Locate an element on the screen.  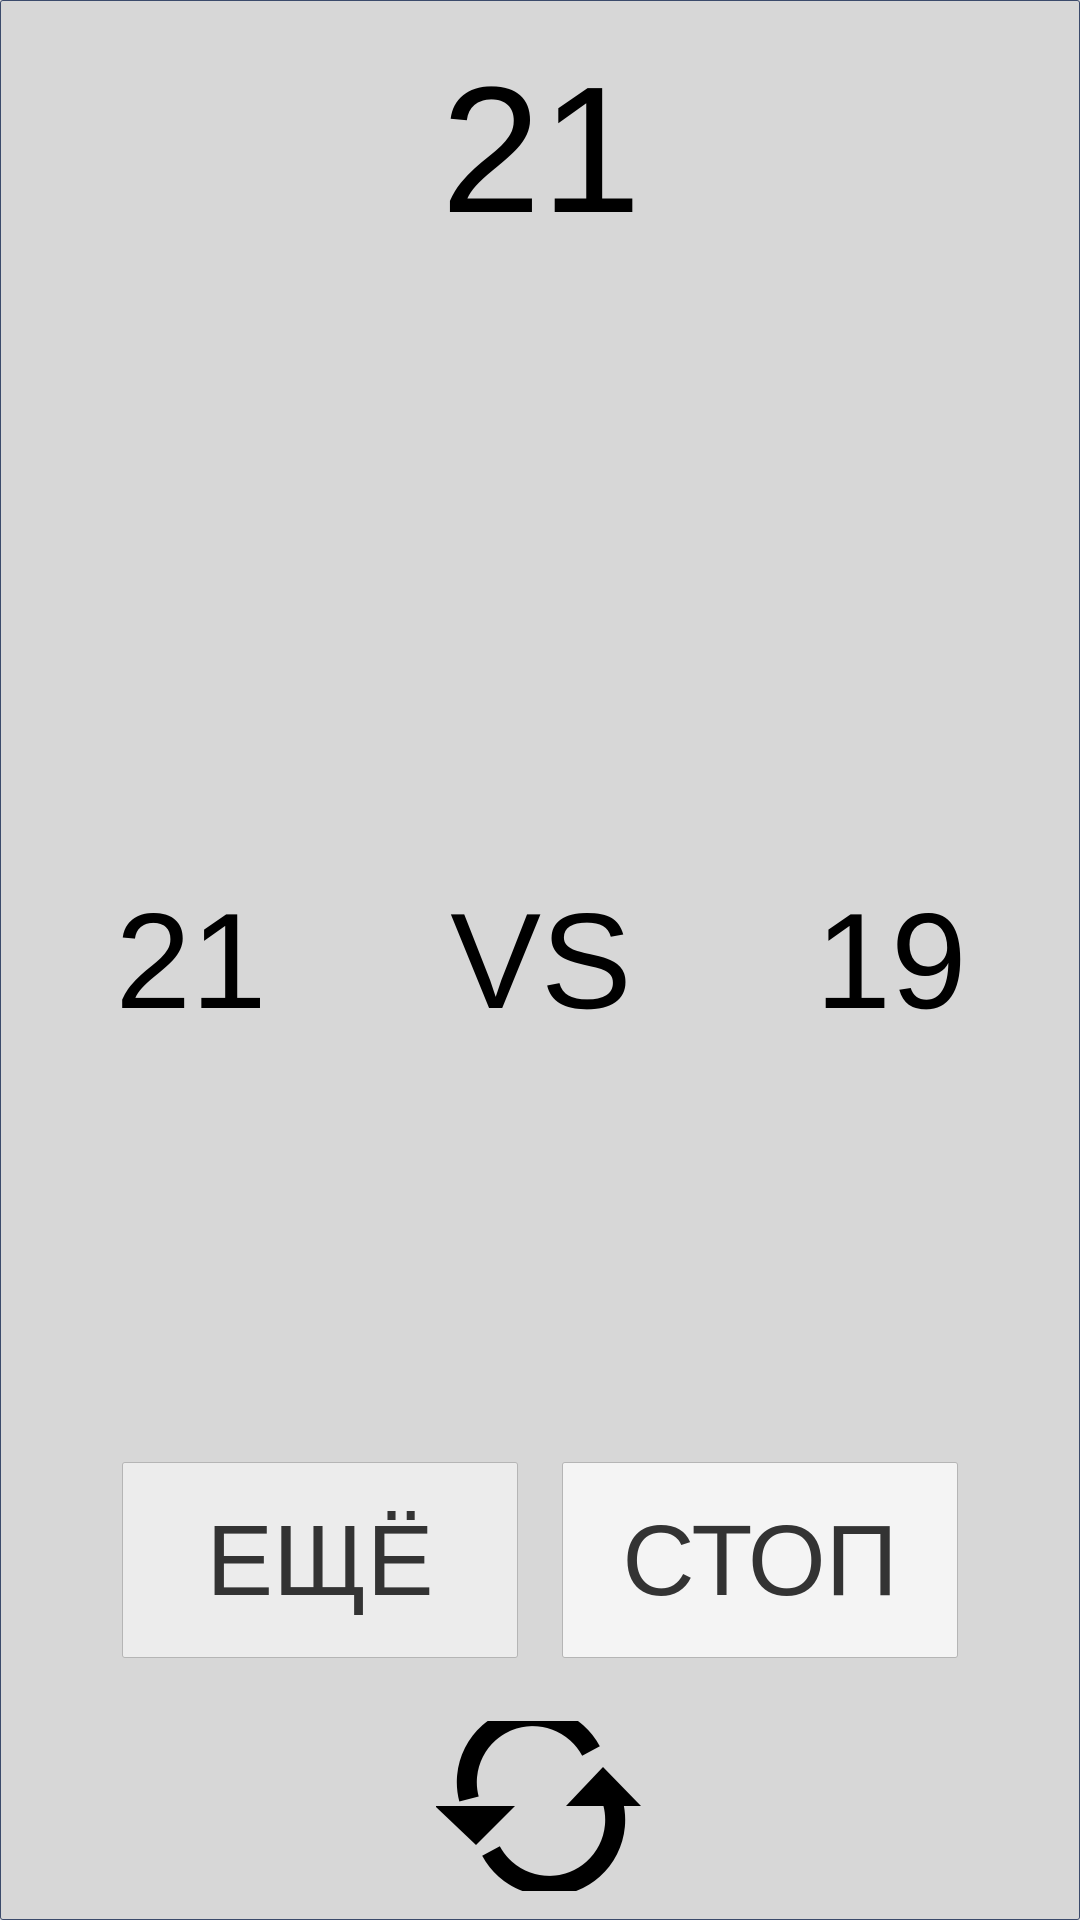
player-score: 21 is located at coordinates (191, 961).